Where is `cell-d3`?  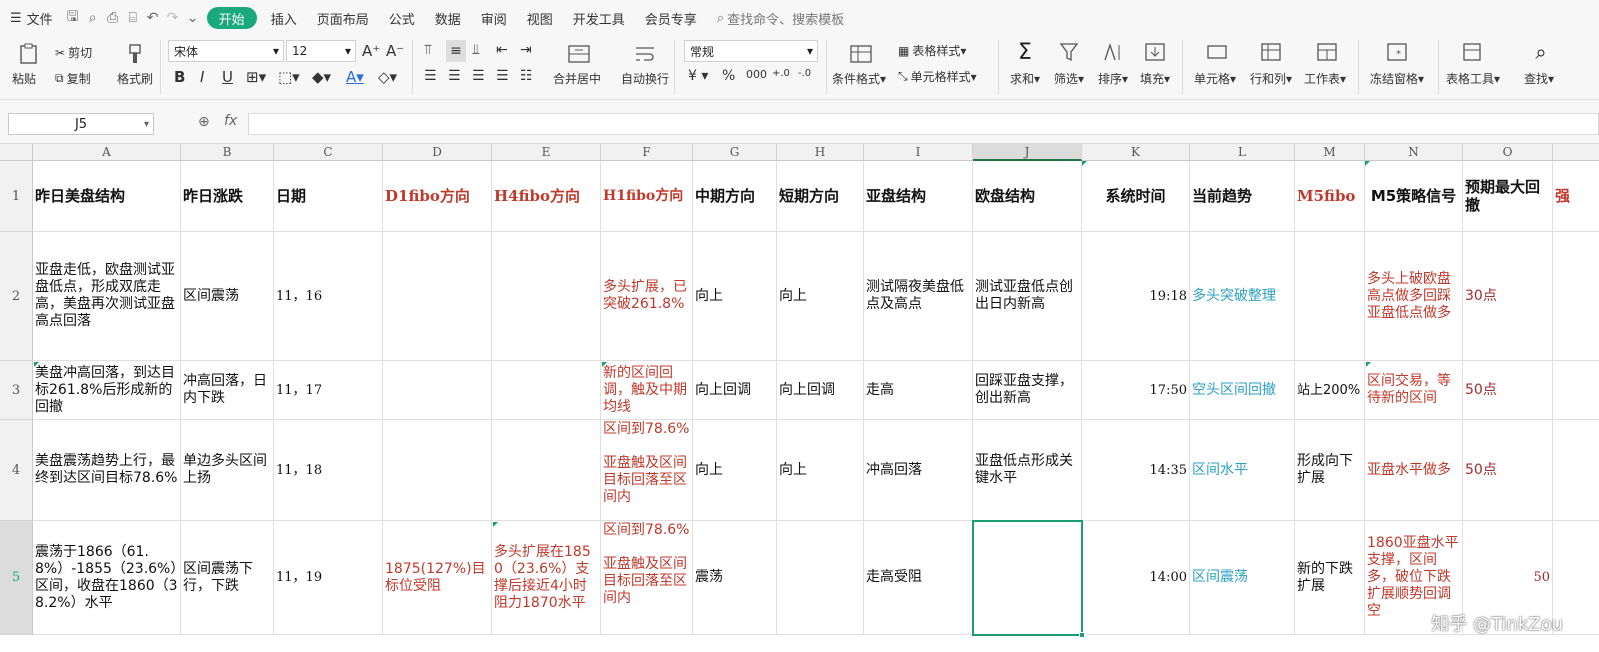
cell-d3 is located at coordinates (437, 390).